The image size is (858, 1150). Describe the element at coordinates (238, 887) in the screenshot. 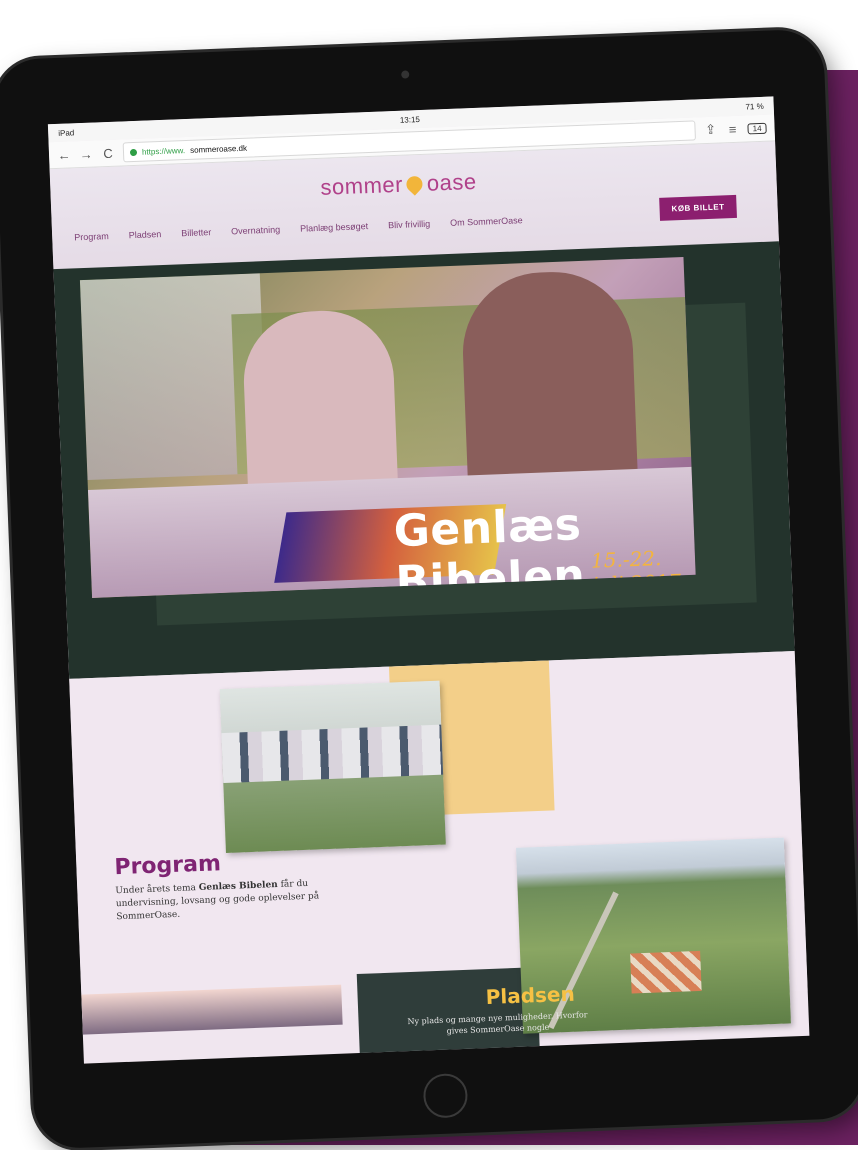

I see `program-text-bold: Genlæs Bibelen` at that location.